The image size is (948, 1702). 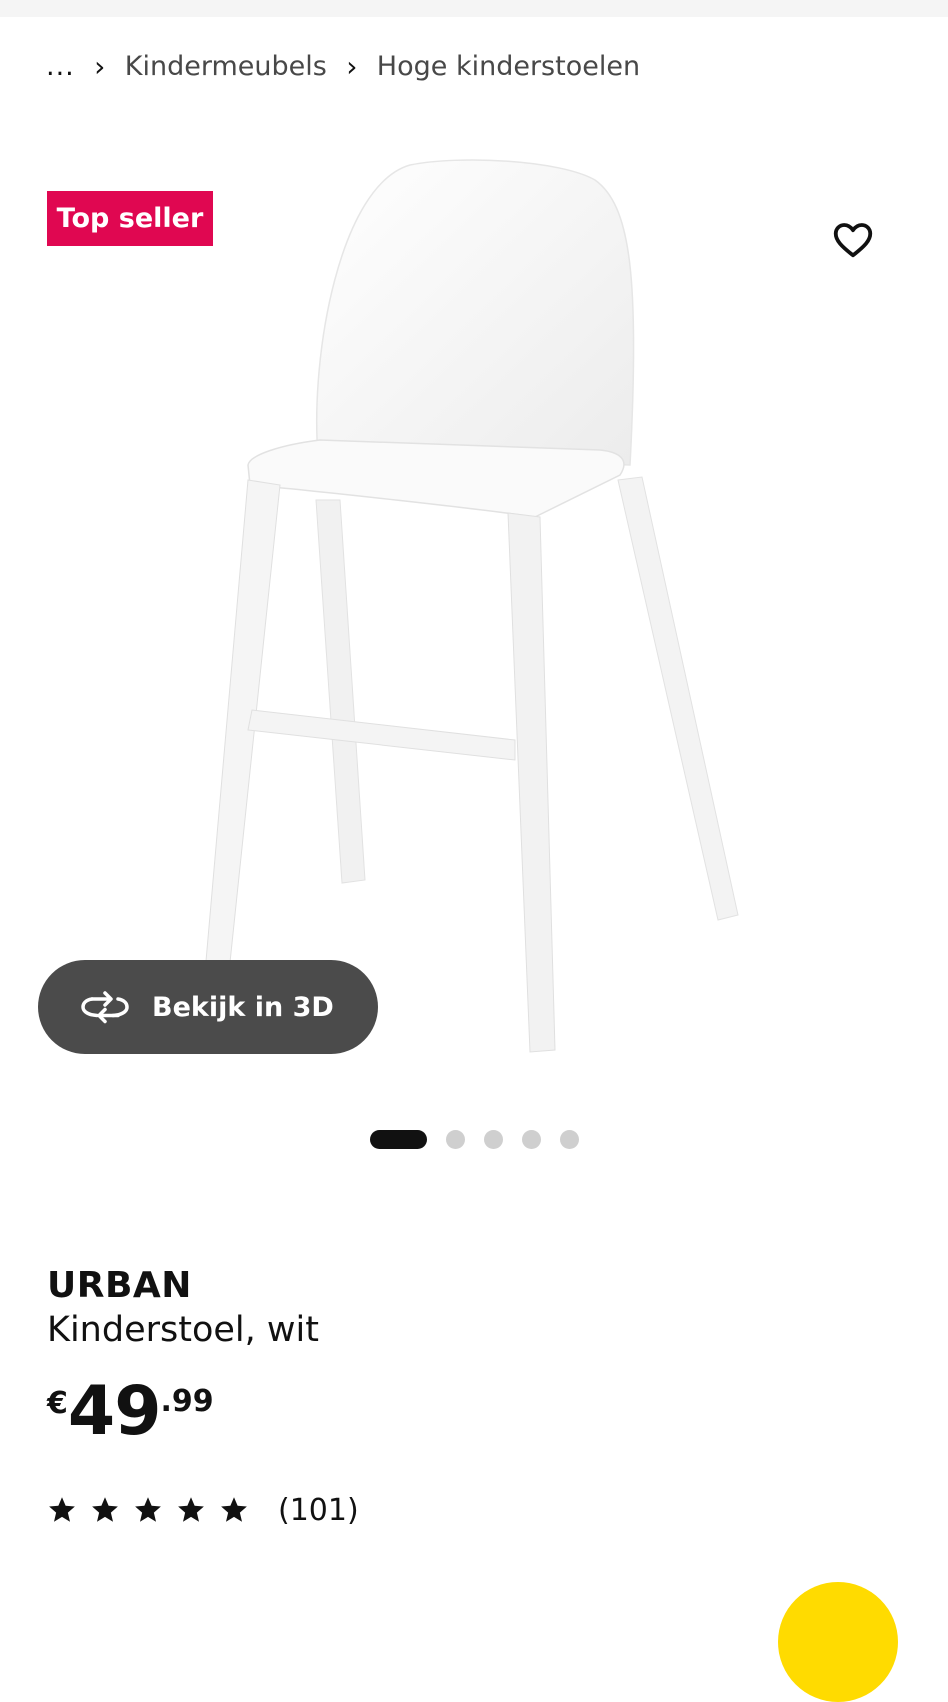 I want to click on product-name: URBAN, so click(x=119, y=1285).